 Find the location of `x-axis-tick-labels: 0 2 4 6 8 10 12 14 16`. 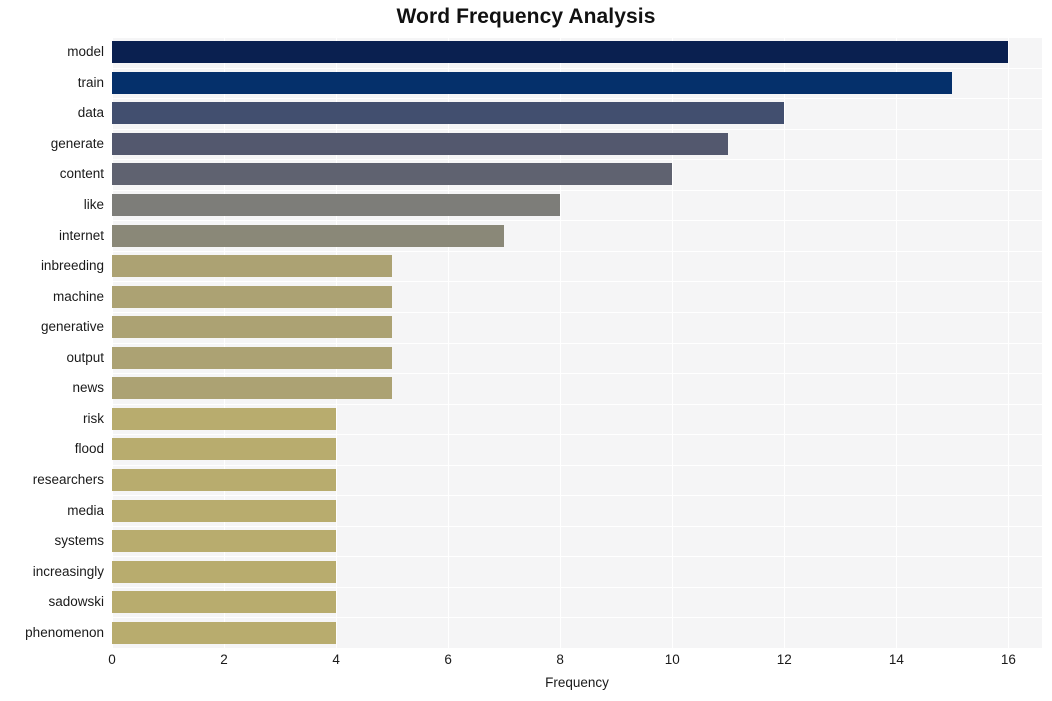

x-axis-tick-labels: 0 2 4 6 8 10 12 14 16 is located at coordinates (575, 662).